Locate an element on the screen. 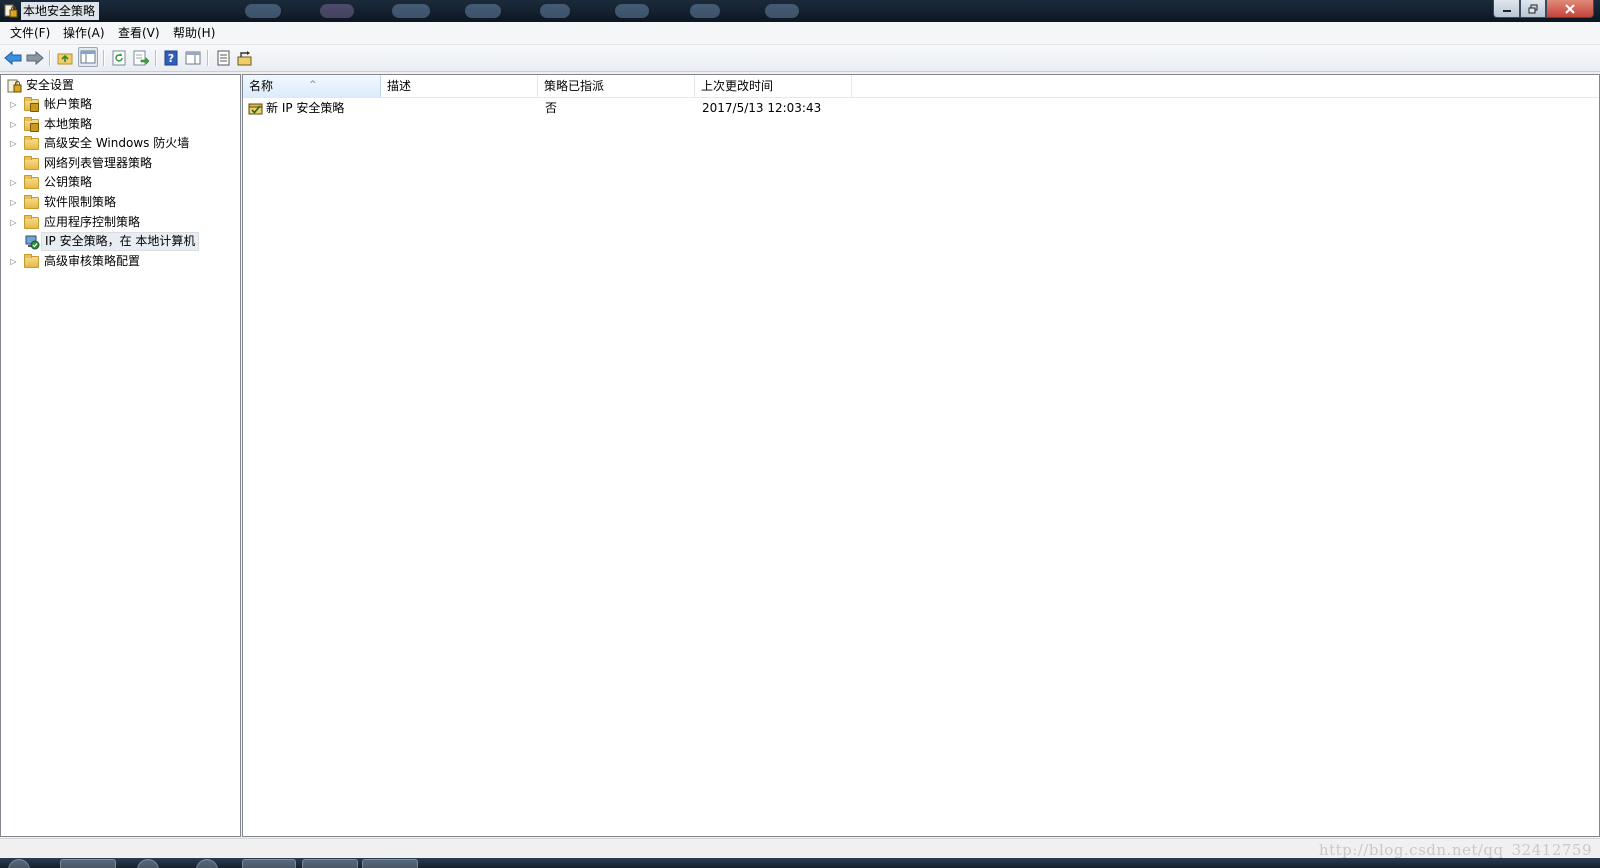  tree-item-label: 软件限制策略 is located at coordinates (80, 202).